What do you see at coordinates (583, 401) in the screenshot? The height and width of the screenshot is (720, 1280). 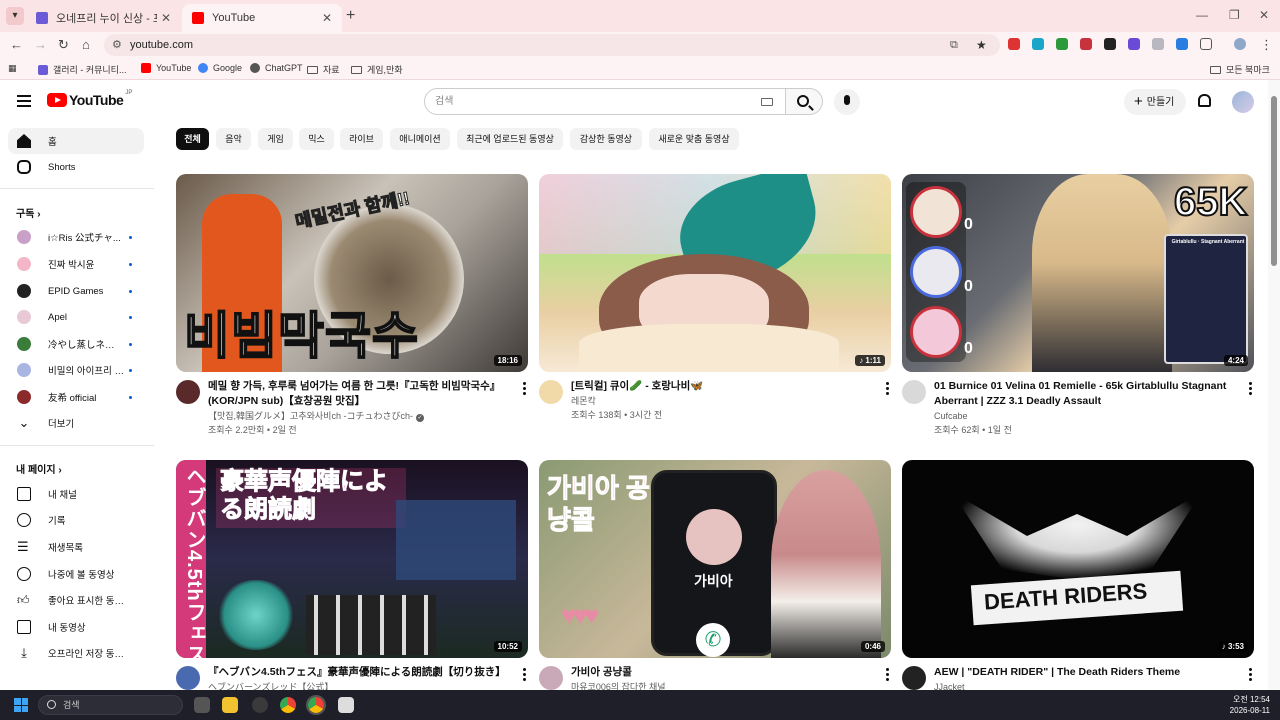 I see `video-channel: 레몬칵` at bounding box center [583, 401].